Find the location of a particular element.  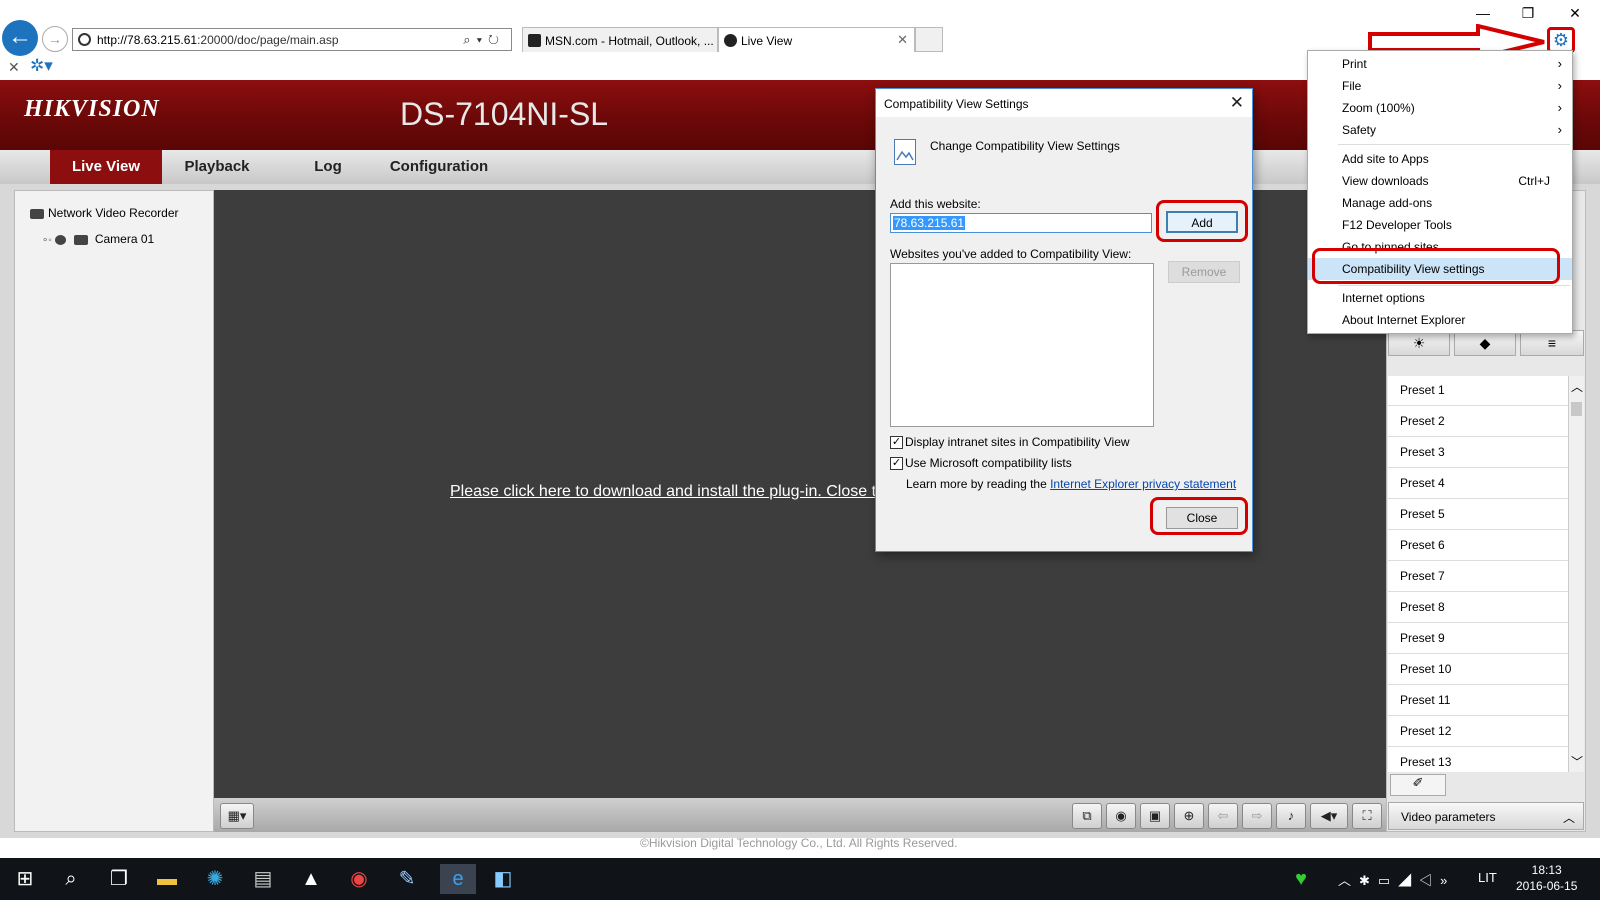

menu-label: Manage add-ons is located at coordinates (1387, 203).